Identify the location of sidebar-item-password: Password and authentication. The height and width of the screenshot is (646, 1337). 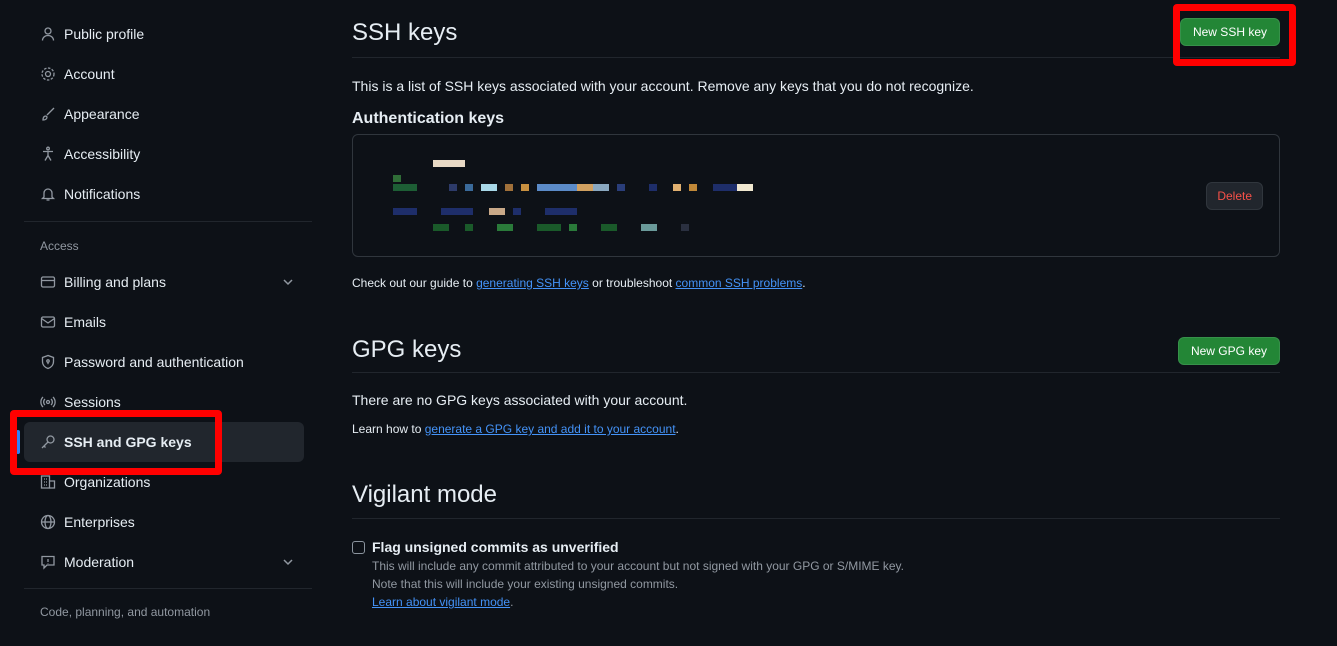
(168, 362).